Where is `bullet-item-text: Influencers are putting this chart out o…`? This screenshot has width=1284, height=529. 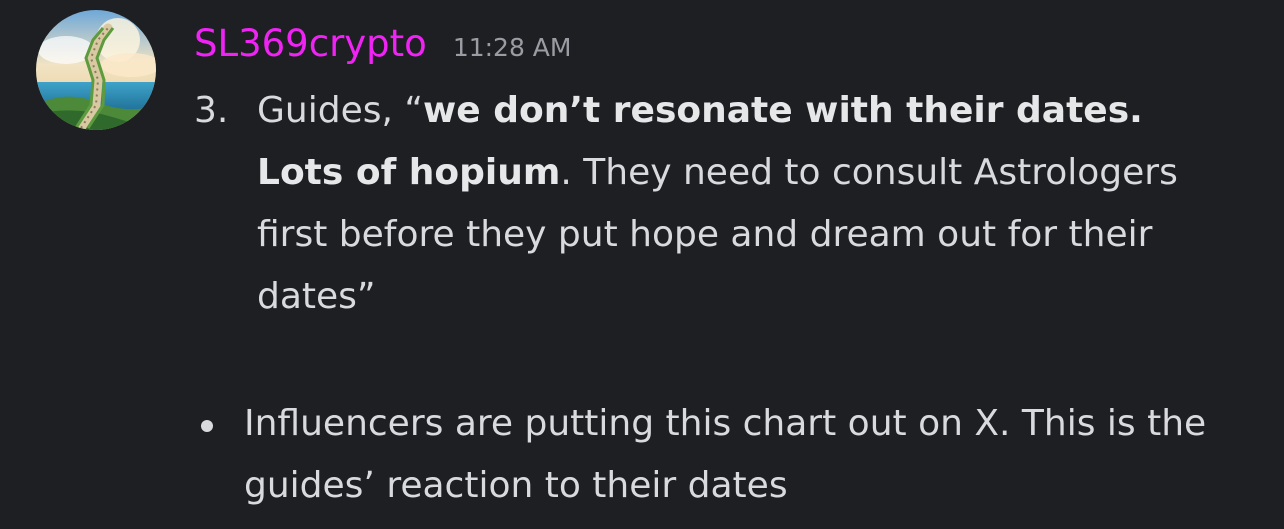 bullet-item-text: Influencers are putting this chart out o… is located at coordinates (725, 454).